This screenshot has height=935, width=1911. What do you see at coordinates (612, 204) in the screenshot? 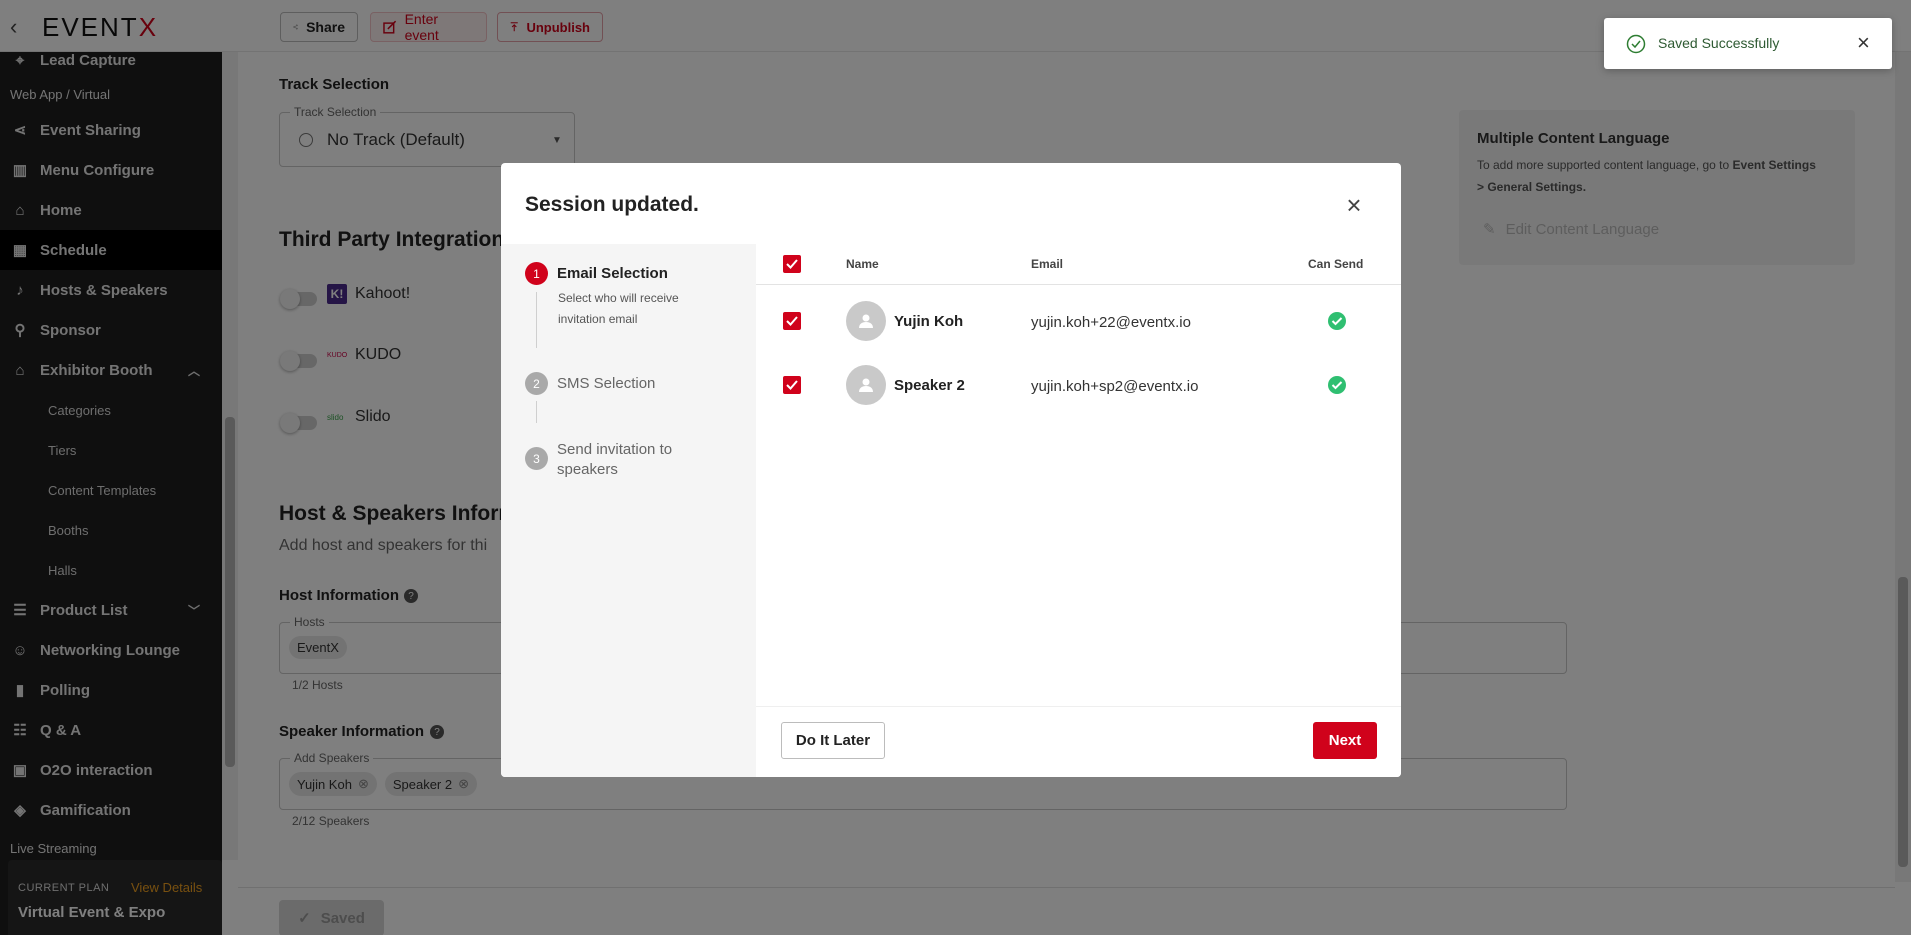
I see `dialog-title: Session updated.` at bounding box center [612, 204].